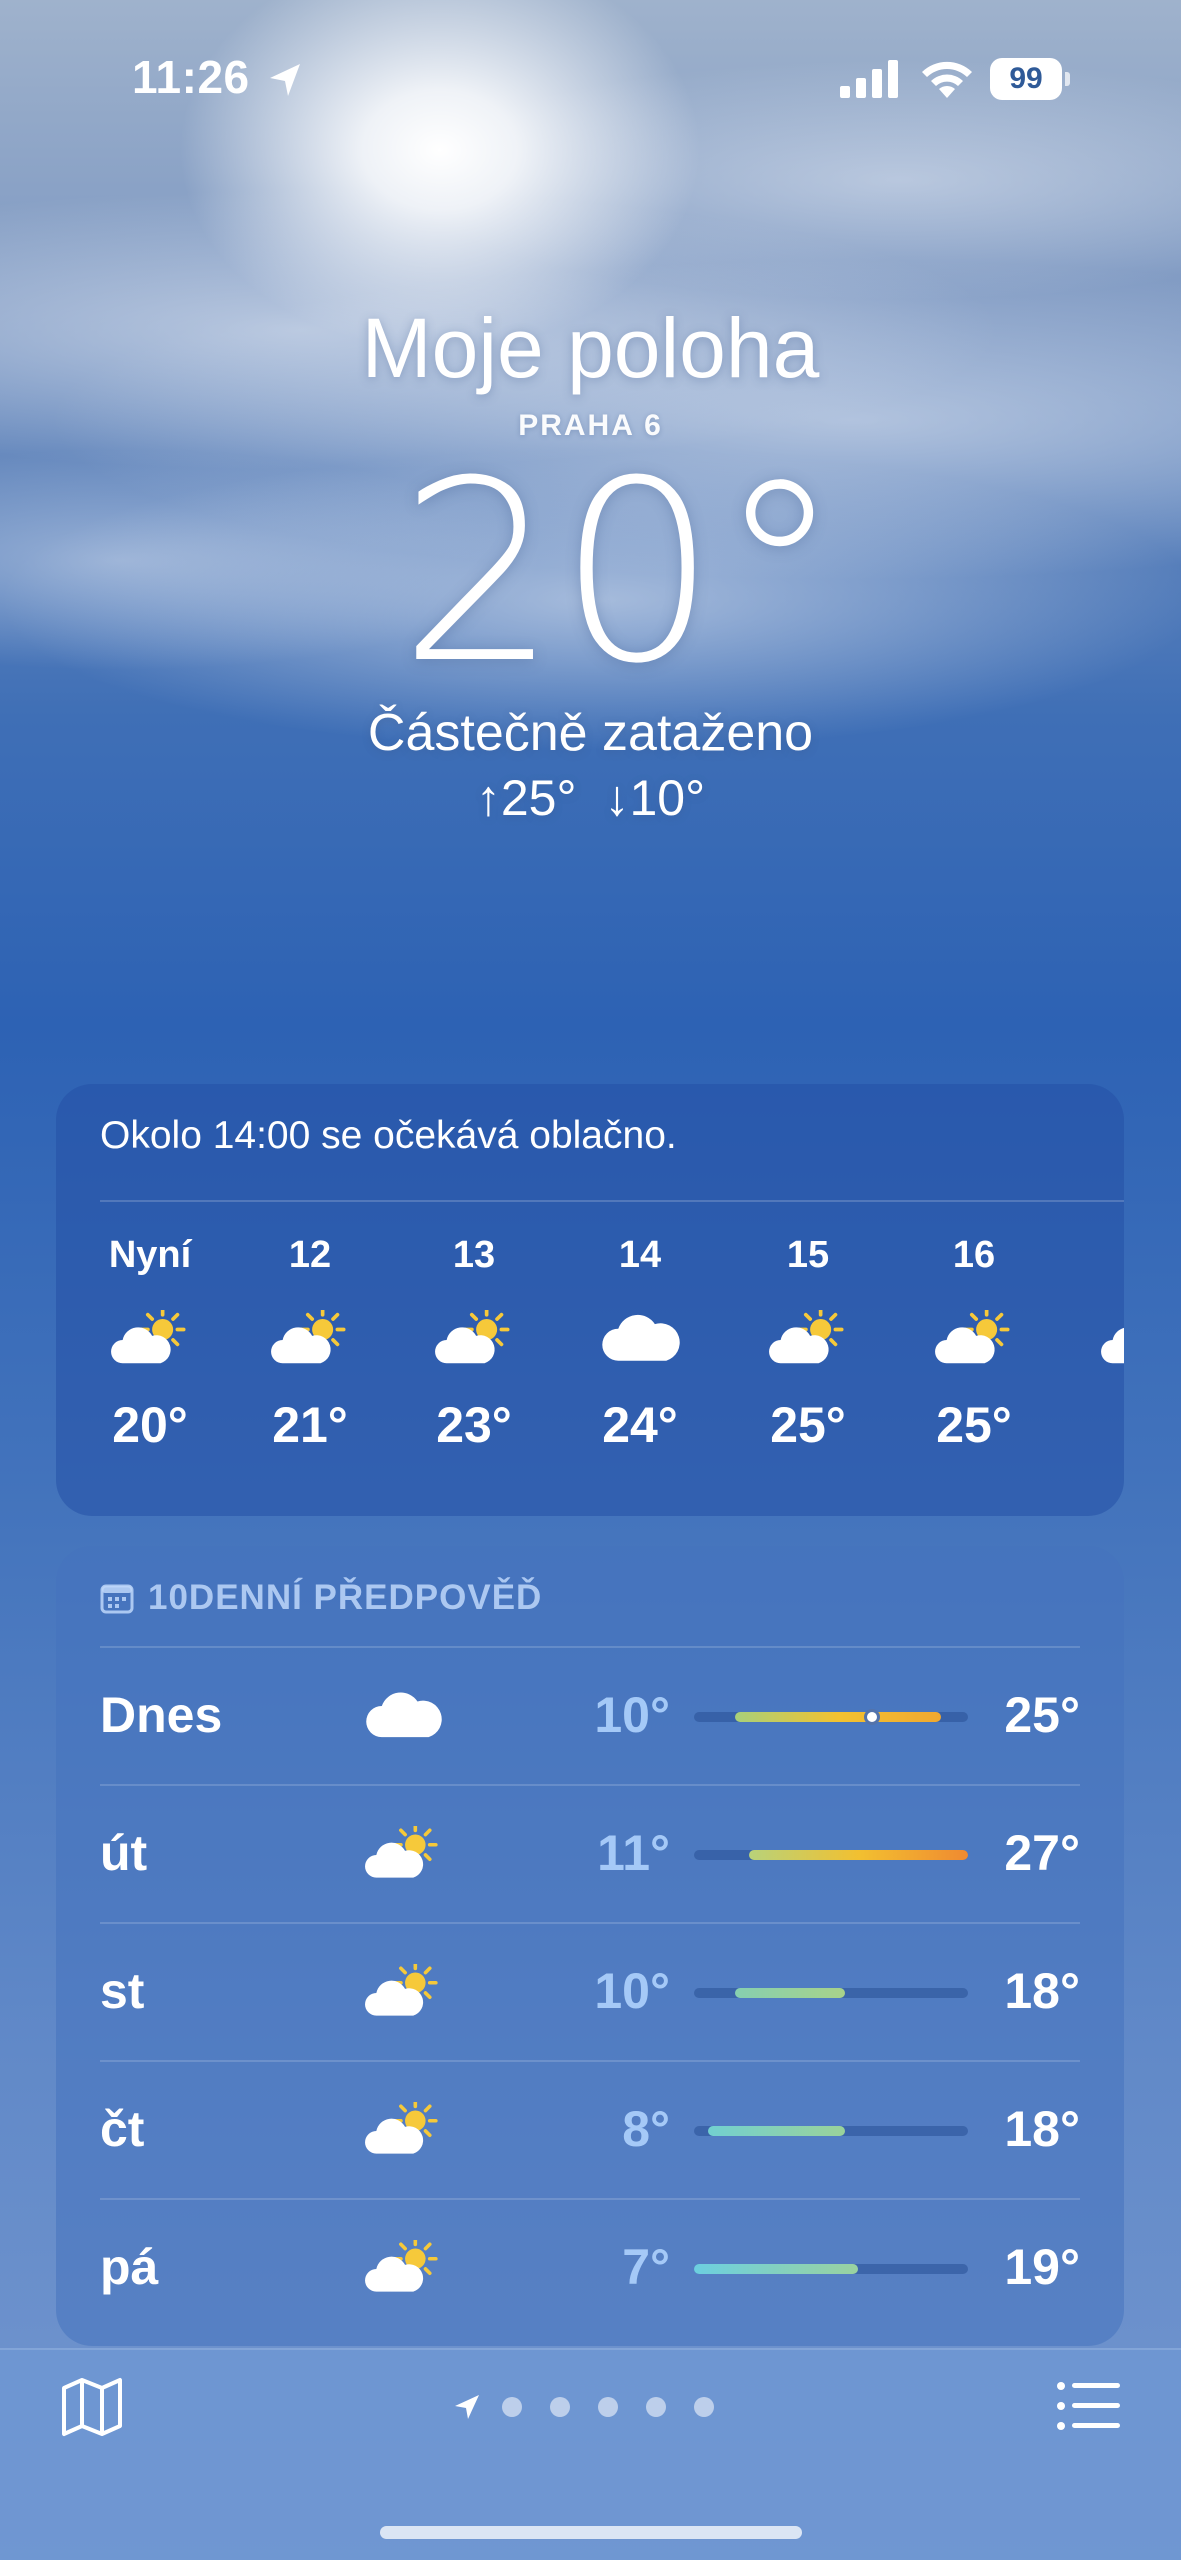  I want to click on calendar-icon, so click(117, 1599).